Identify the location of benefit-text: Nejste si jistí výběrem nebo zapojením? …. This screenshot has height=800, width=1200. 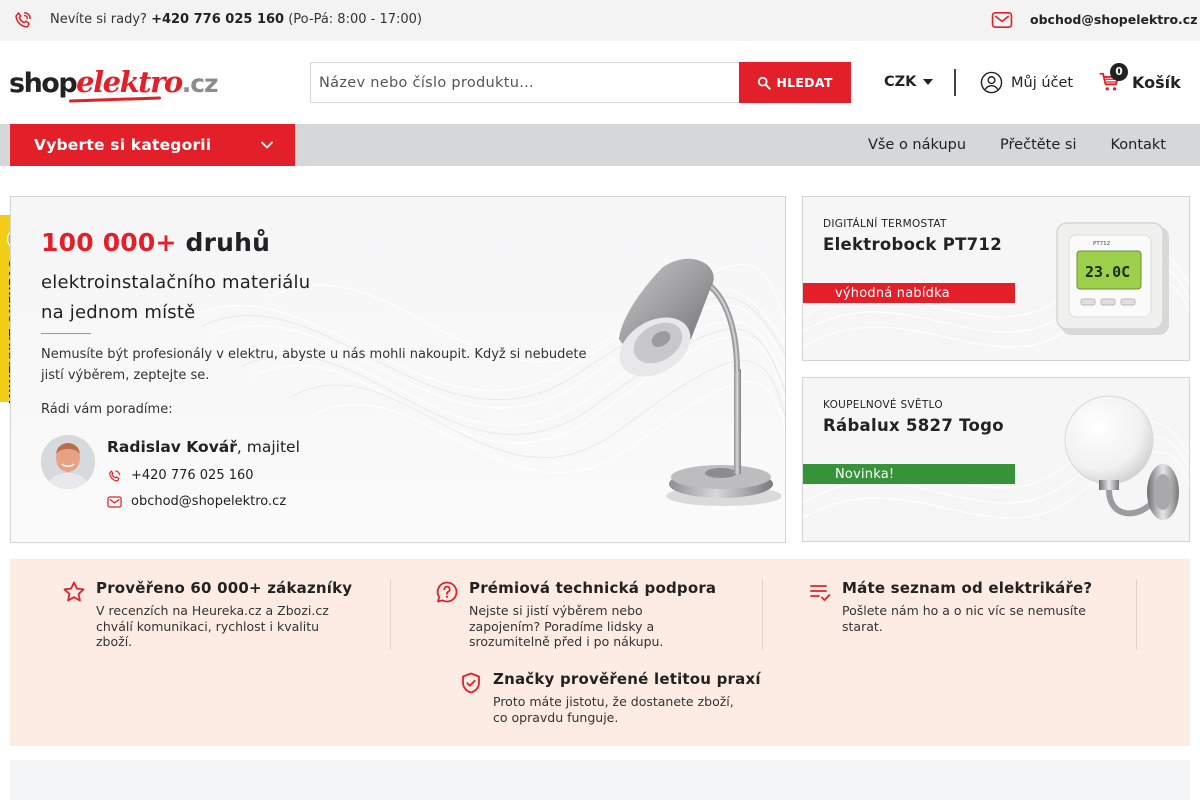
(566, 626).